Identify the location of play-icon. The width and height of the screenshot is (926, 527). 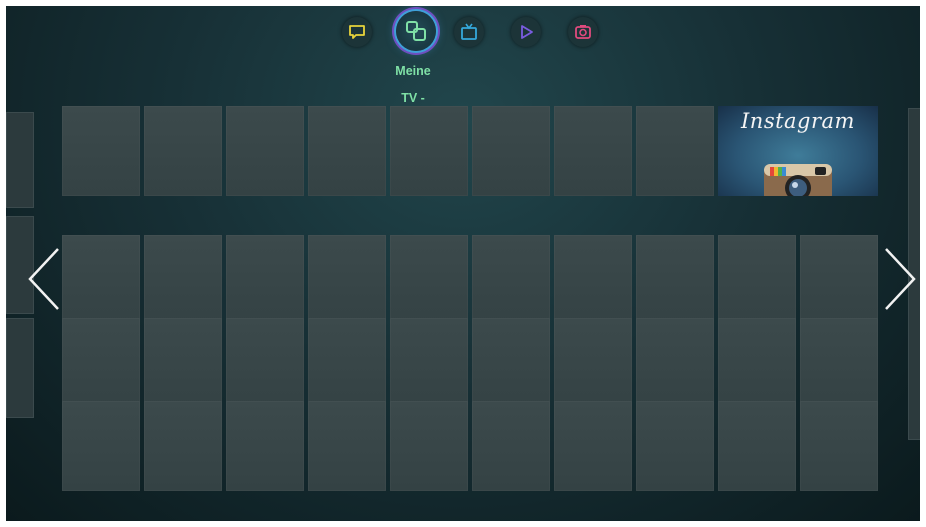
(527, 32).